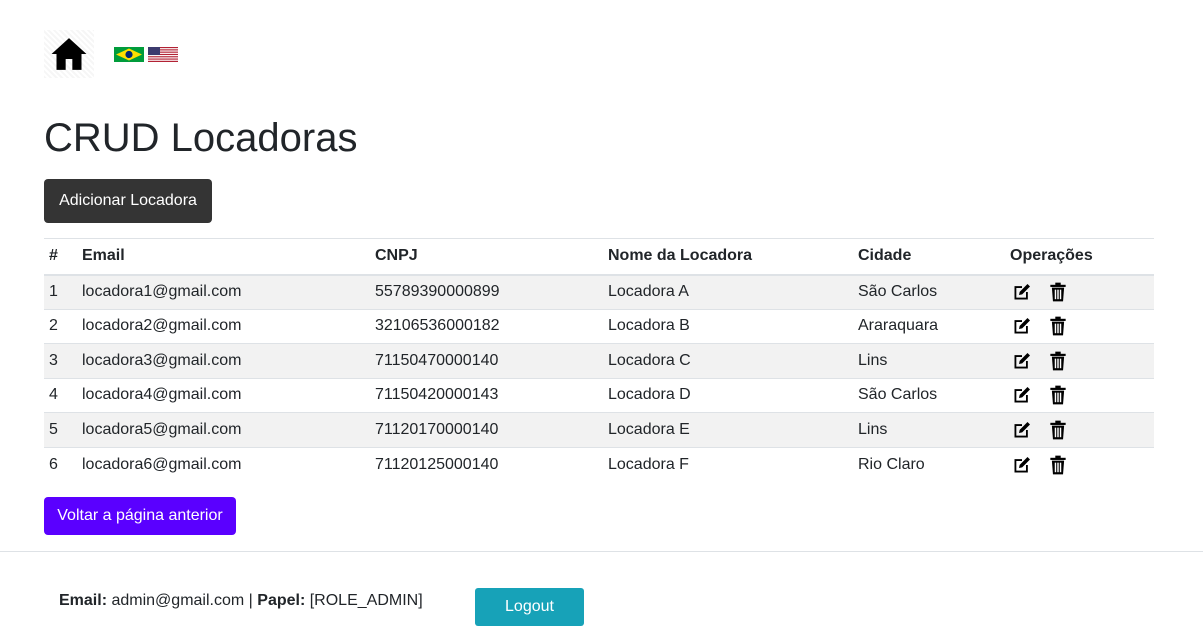  Describe the element at coordinates (60, 360) in the screenshot. I see `cell-id: 3` at that location.